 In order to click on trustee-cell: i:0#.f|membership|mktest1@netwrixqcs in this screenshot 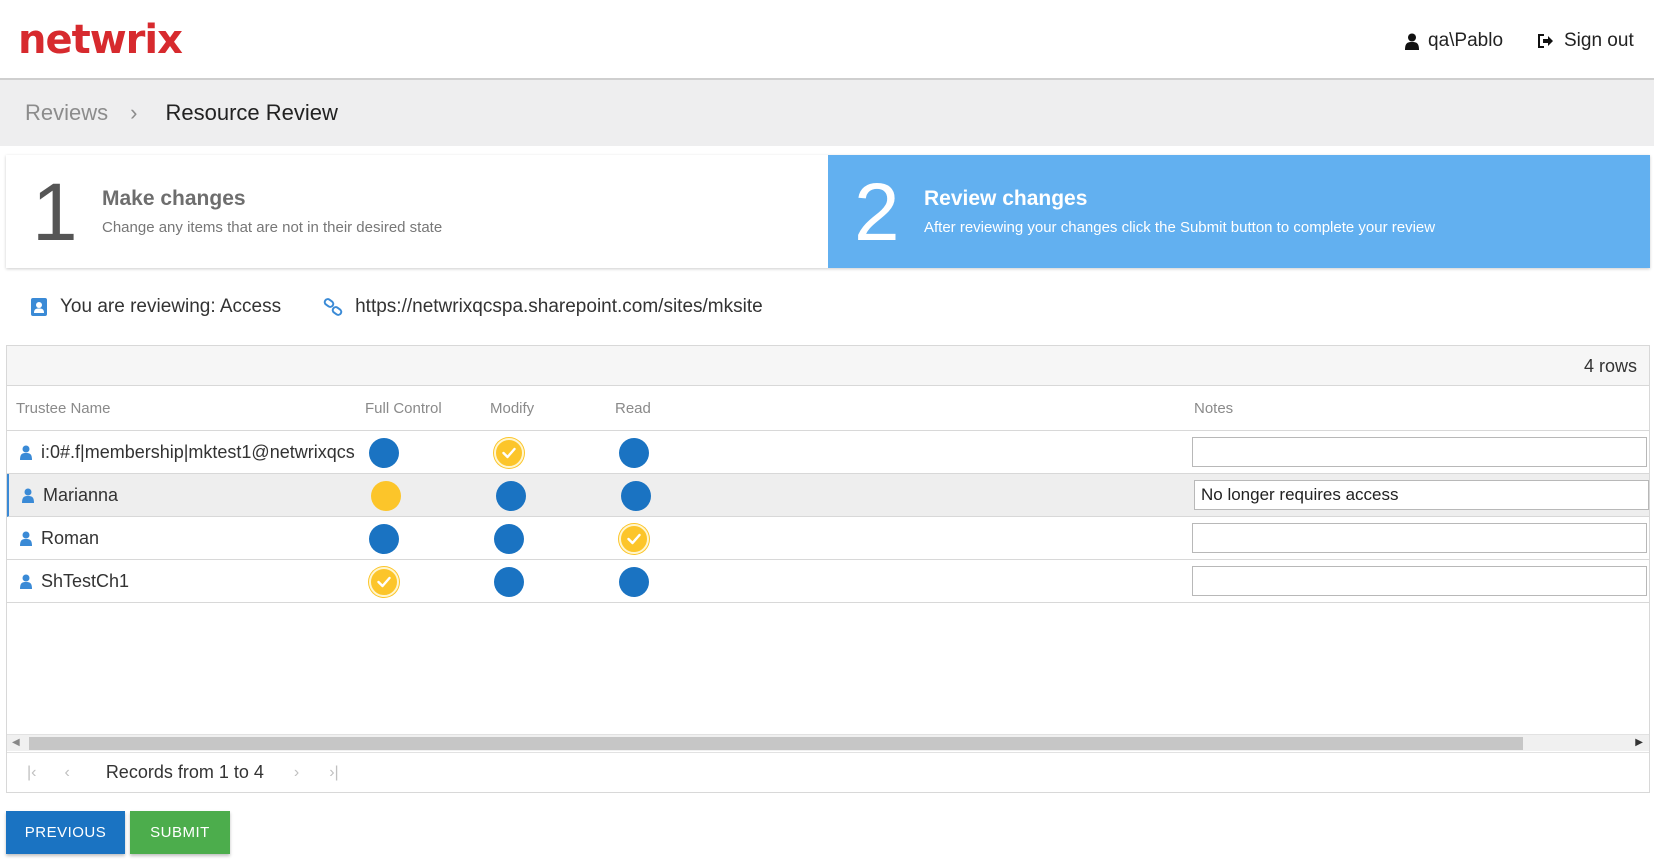, I will do `click(190, 452)`.